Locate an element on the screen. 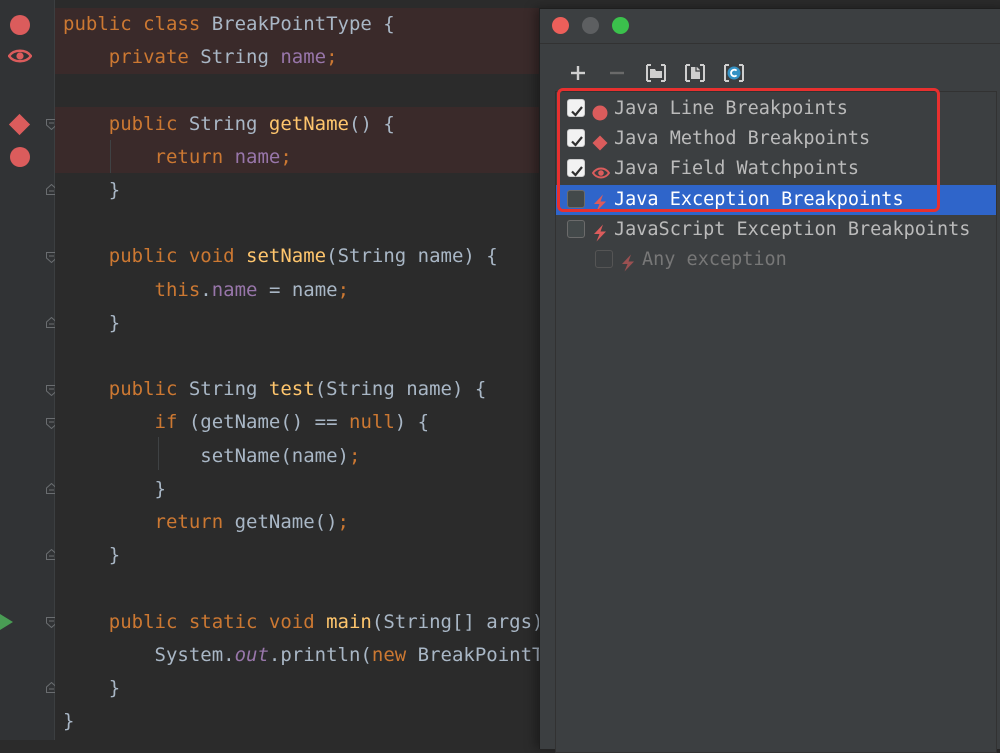 The height and width of the screenshot is (753, 1000). code-token: BreakPointType { is located at coordinates (303, 24).